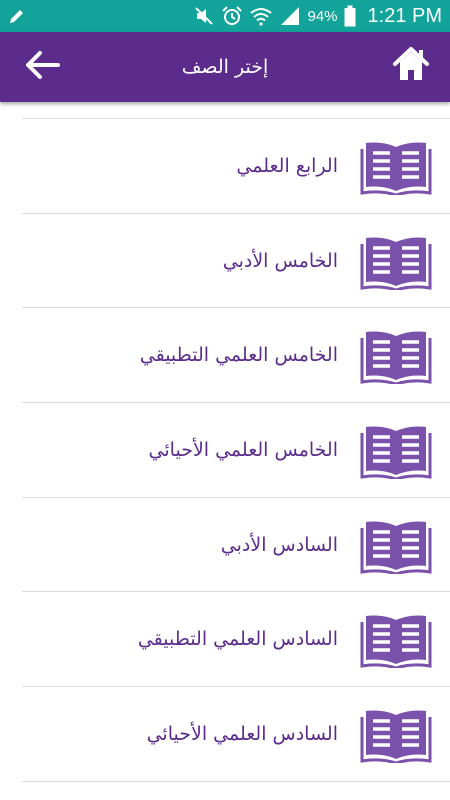  What do you see at coordinates (242, 733) in the screenshot?
I see `grade-label: السادس العلمي الأحيائي` at bounding box center [242, 733].